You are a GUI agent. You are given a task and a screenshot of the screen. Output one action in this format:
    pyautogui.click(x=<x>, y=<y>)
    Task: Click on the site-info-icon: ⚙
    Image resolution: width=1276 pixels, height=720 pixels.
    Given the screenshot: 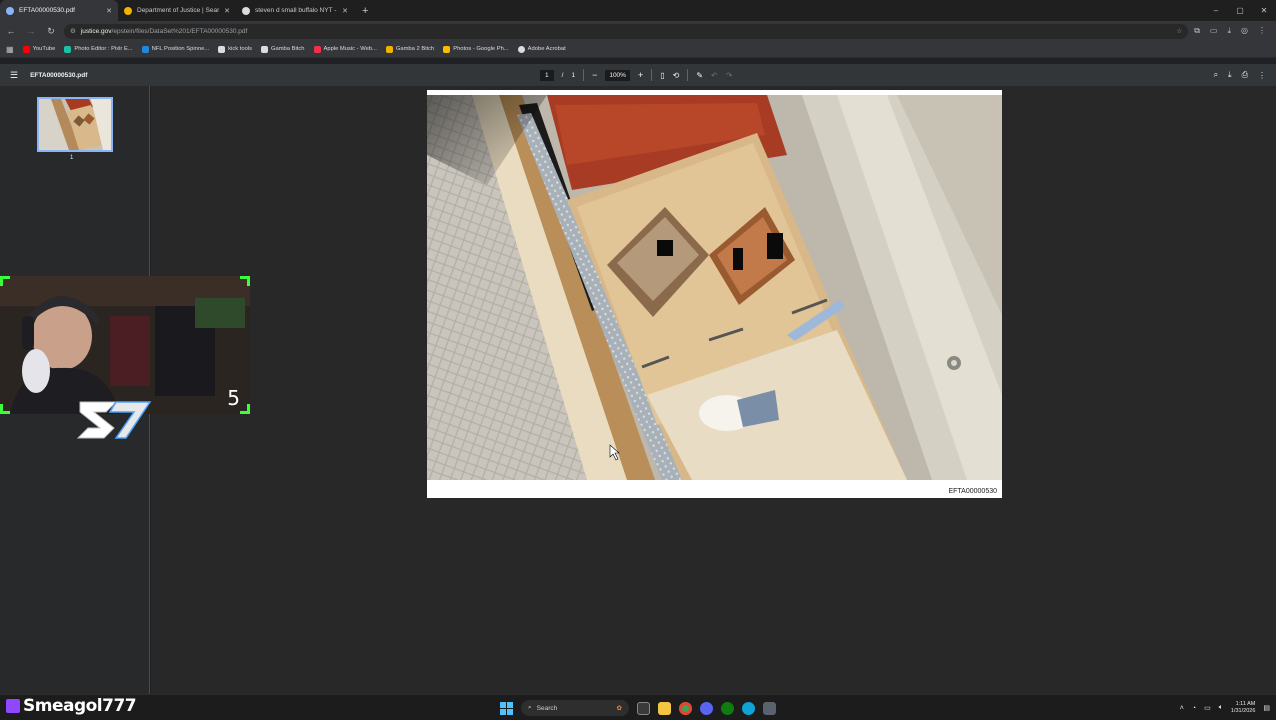 What is the action you would take?
    pyautogui.click(x=73, y=31)
    